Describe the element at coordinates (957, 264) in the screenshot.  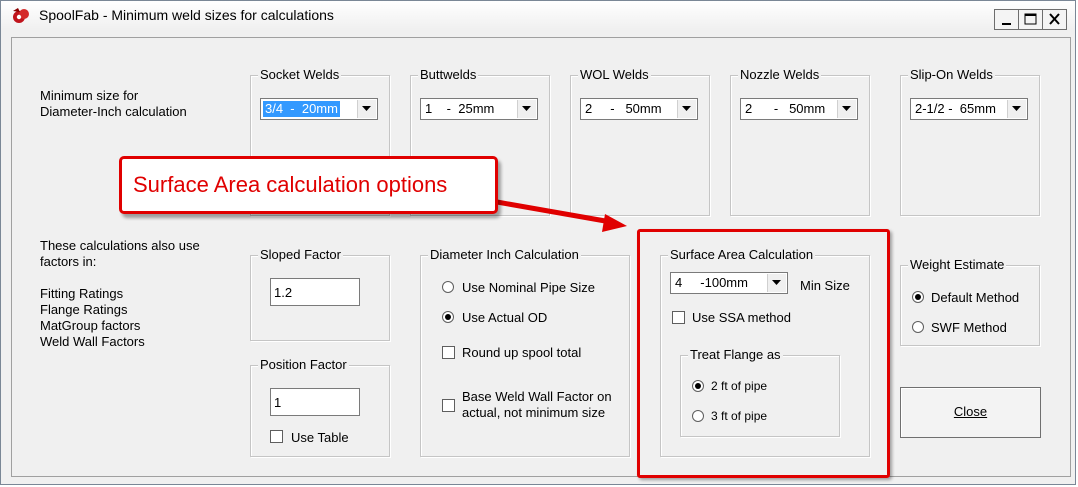
I see `weight-estimate-title: Weight Estimate` at that location.